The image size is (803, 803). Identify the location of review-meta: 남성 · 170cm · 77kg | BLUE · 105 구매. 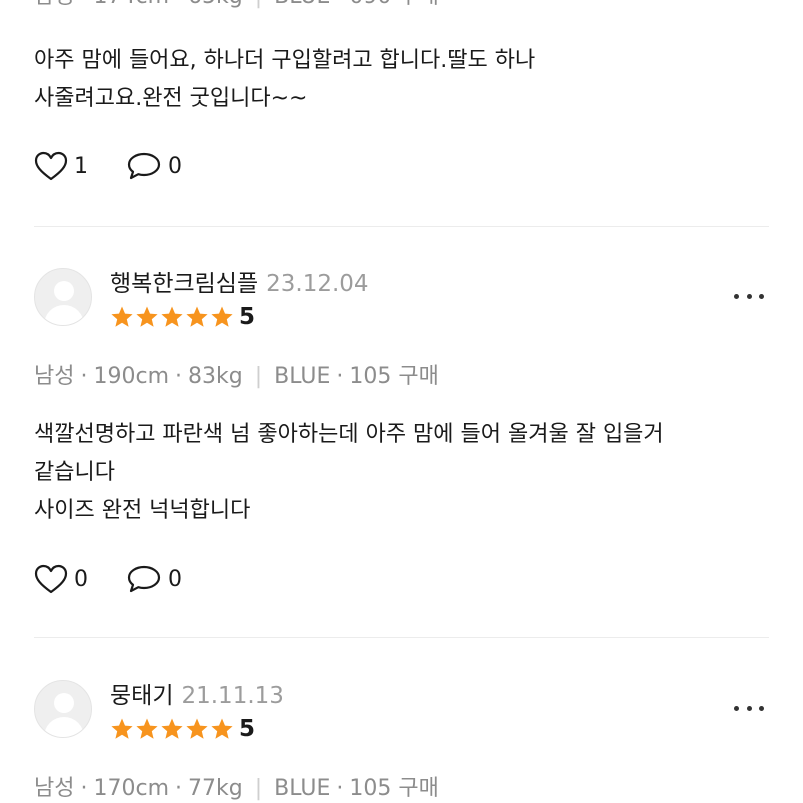
(236, 788).